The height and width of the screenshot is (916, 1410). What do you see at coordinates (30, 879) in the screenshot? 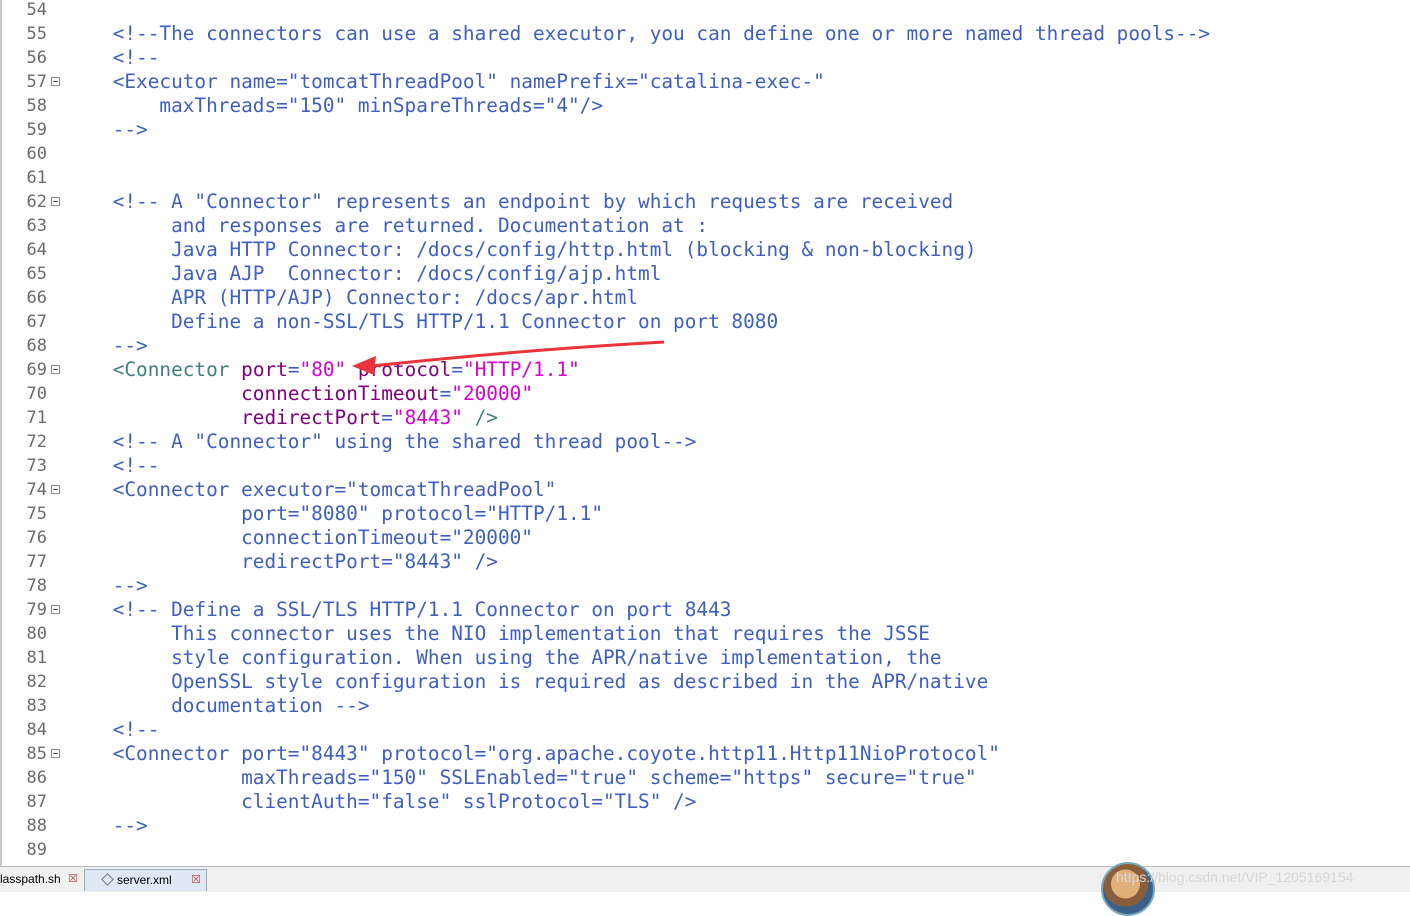
I see `tab-label: lasspath.sh` at bounding box center [30, 879].